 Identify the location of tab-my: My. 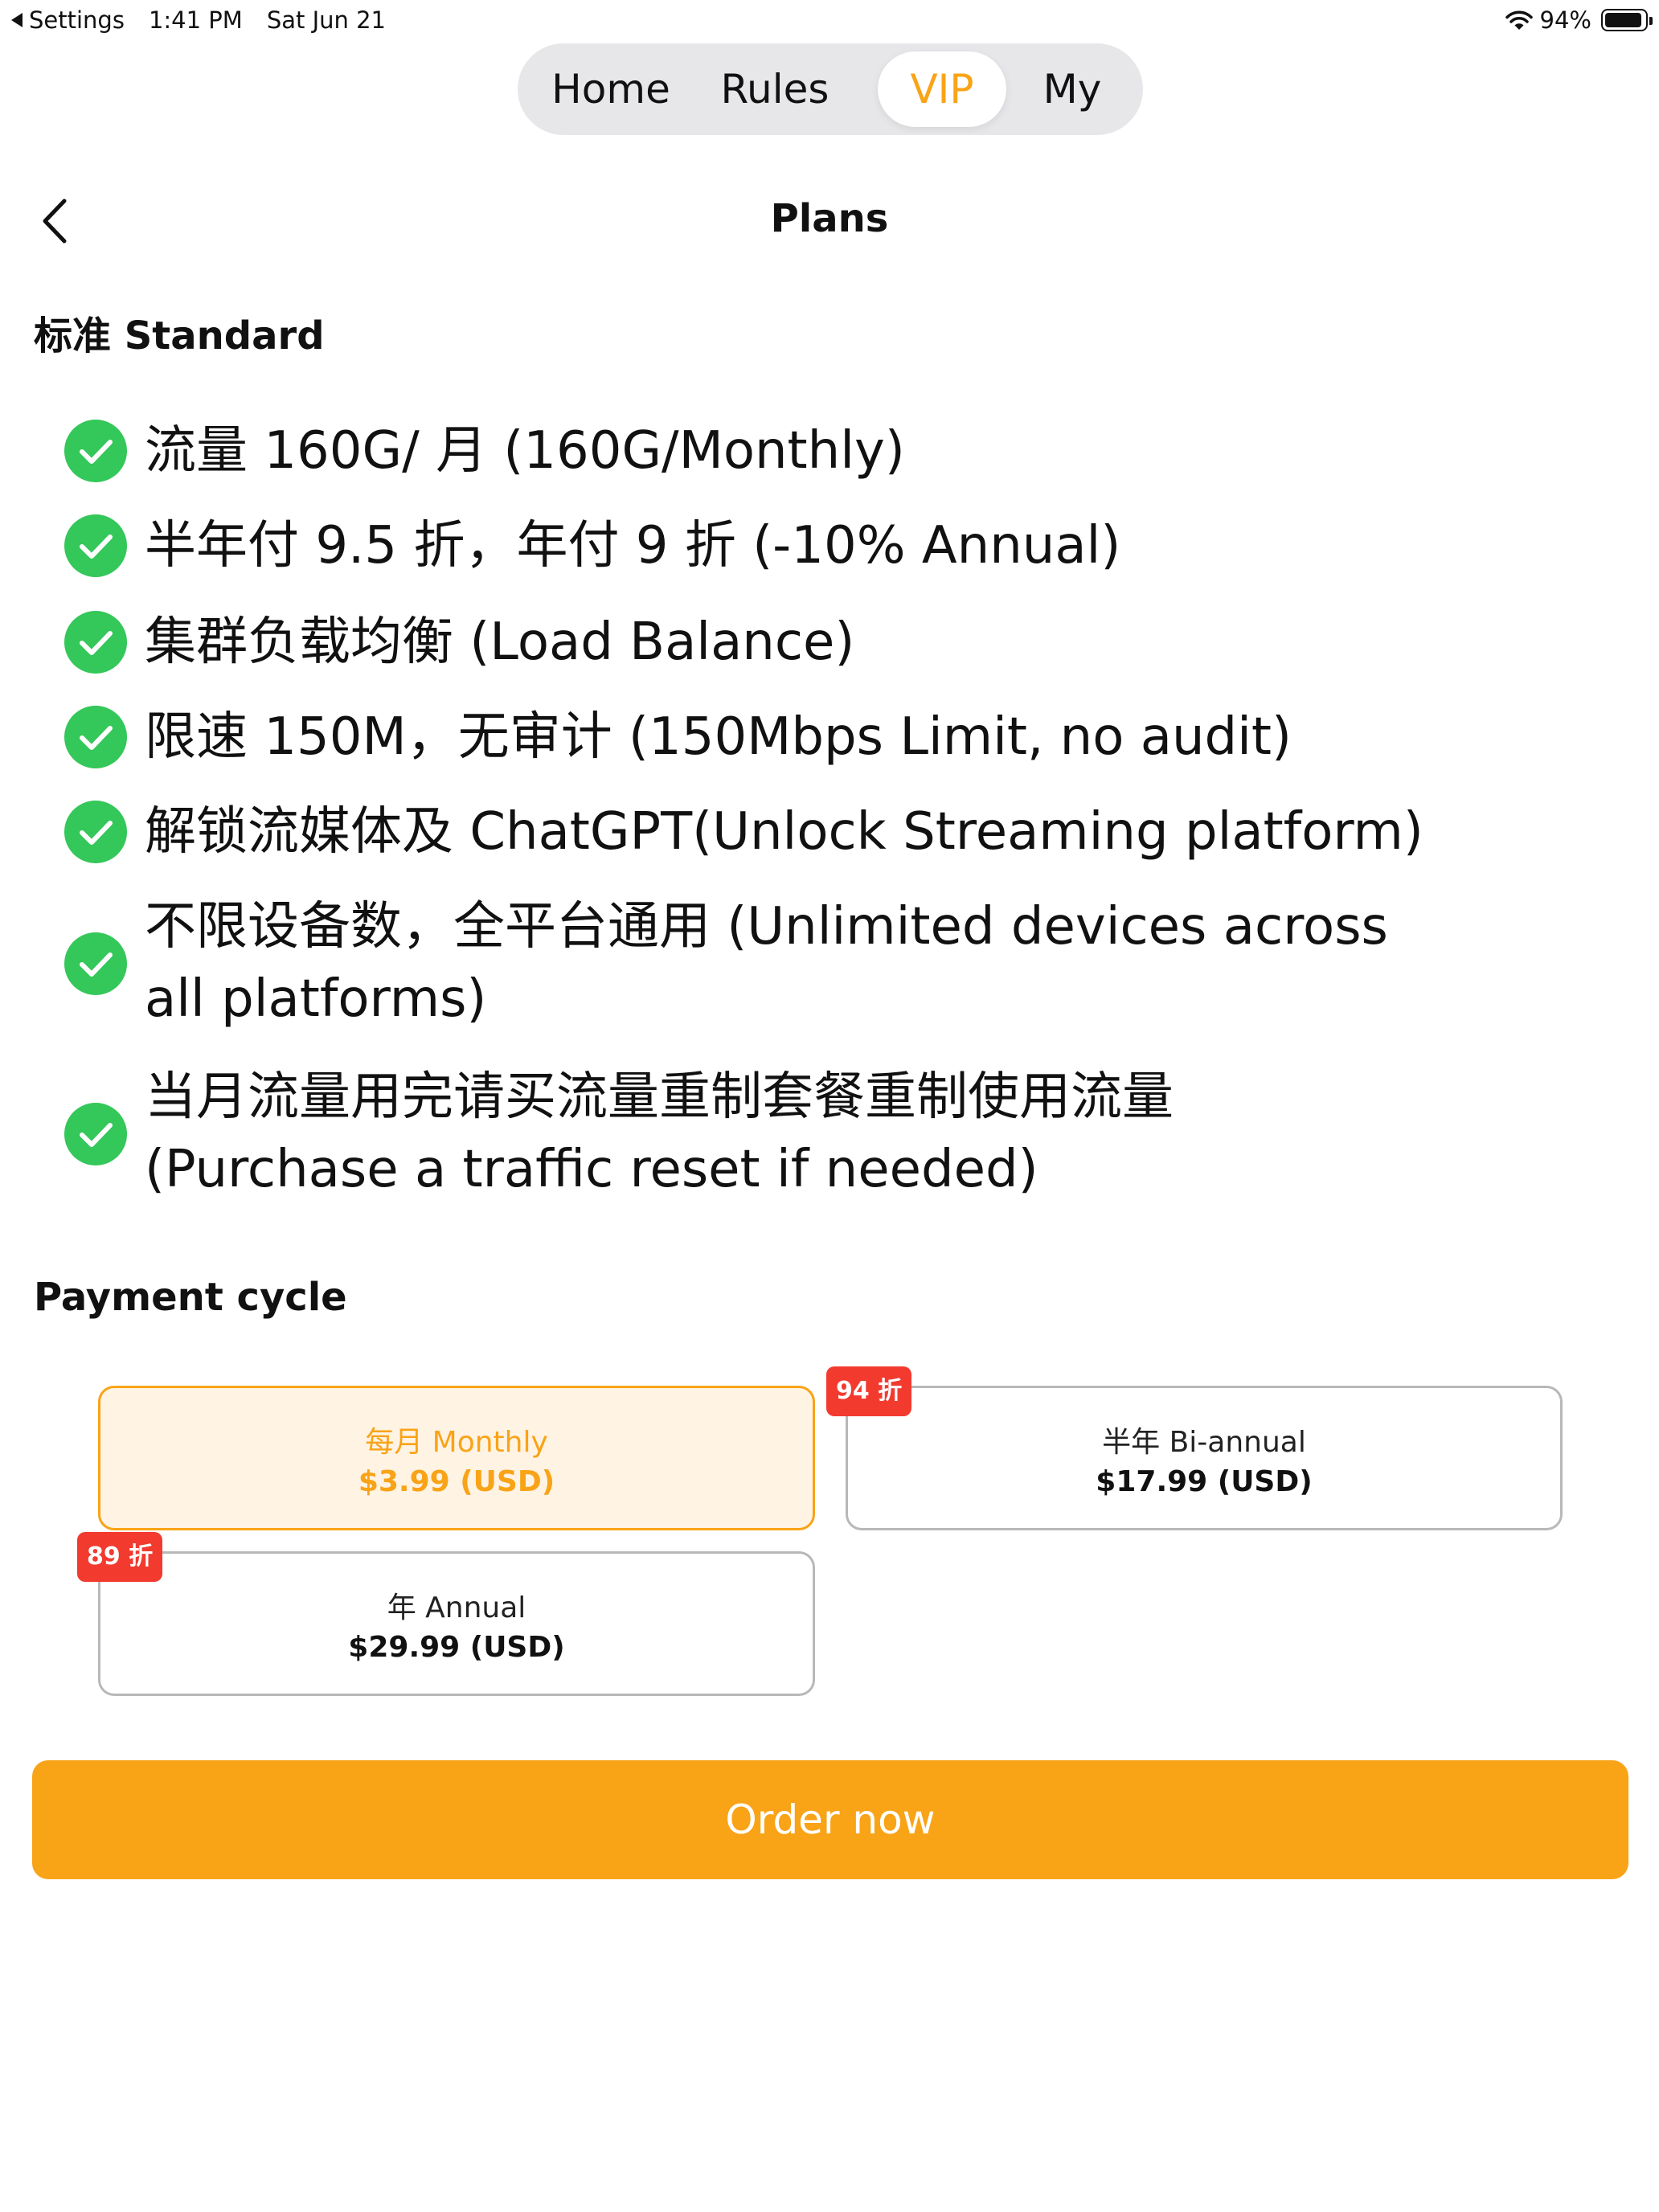
(1072, 89).